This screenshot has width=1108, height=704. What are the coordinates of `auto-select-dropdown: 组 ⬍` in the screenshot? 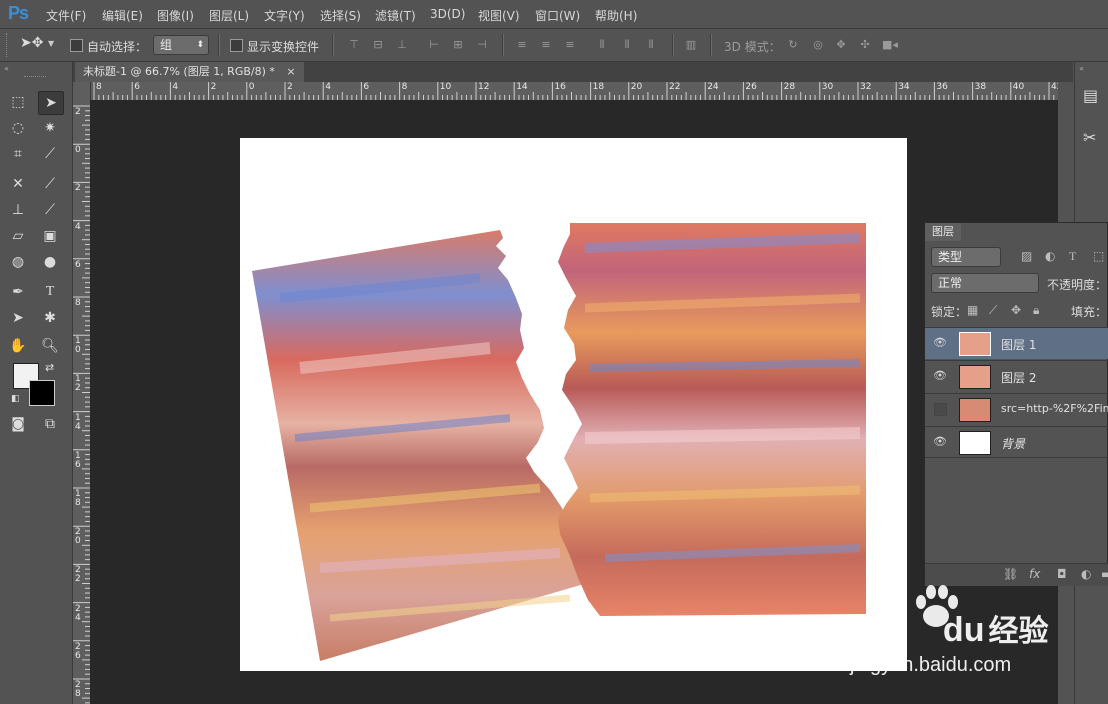 It's located at (181, 45).